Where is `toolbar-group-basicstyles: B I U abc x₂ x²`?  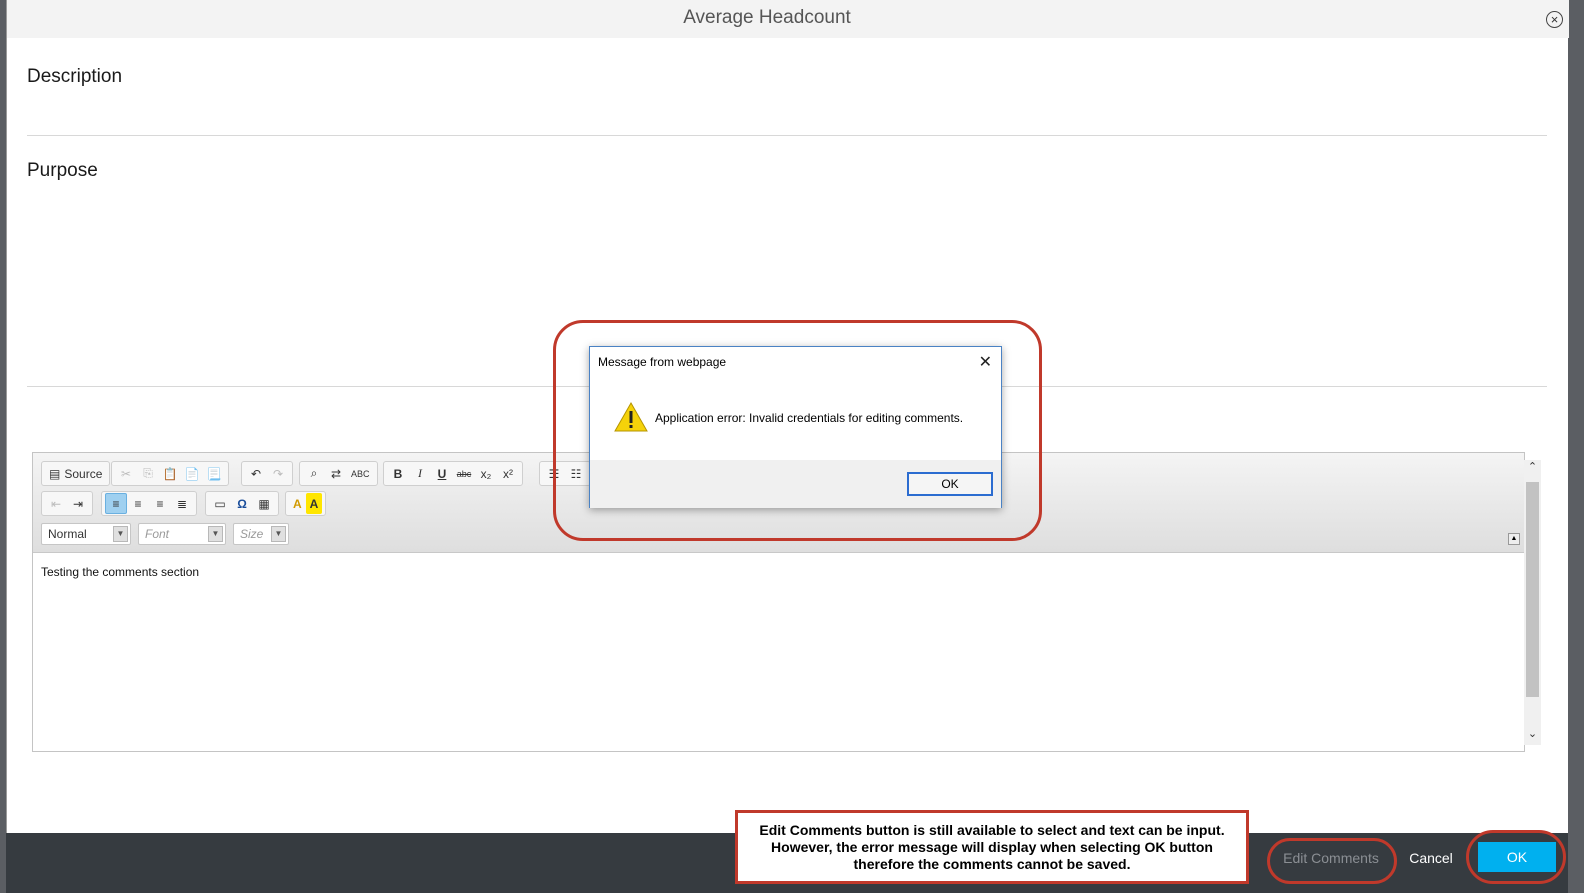
toolbar-group-basicstyles: B I U abc x₂ x² is located at coordinates (453, 473).